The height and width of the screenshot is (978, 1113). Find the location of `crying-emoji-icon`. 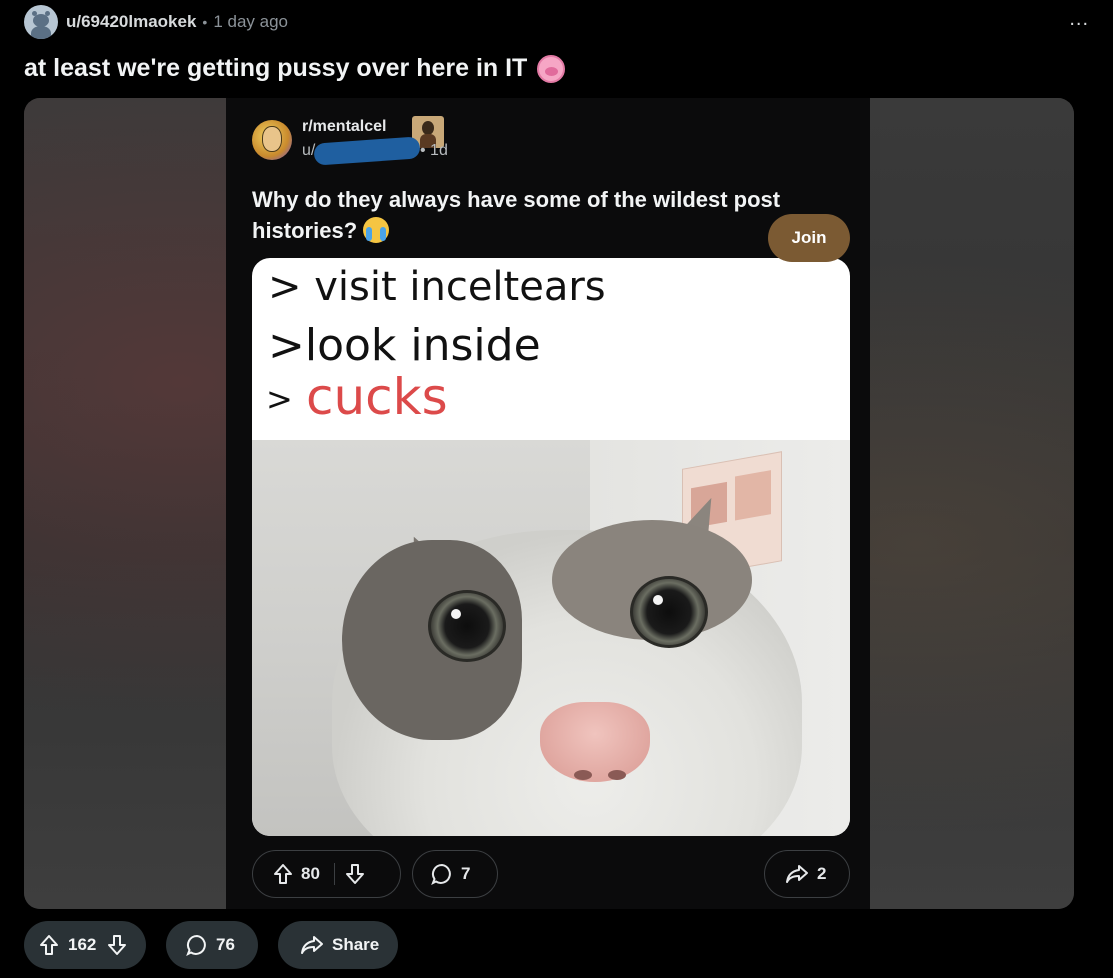

crying-emoji-icon is located at coordinates (376, 230).